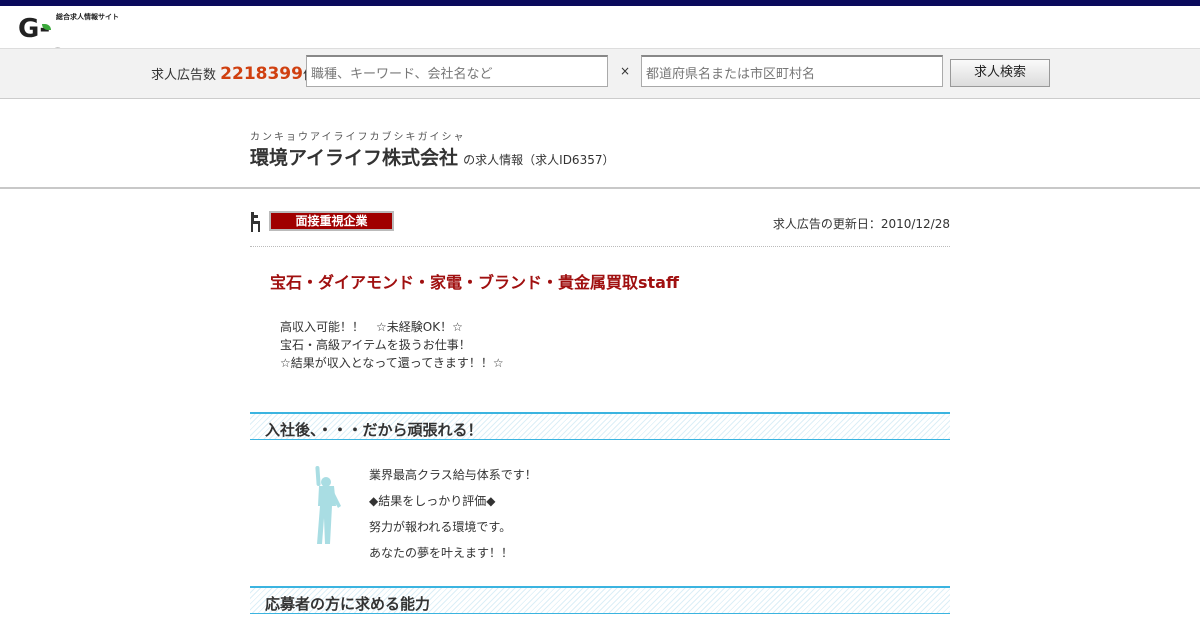 The height and width of the screenshot is (630, 1200). Describe the element at coordinates (600, 188) in the screenshot. I see `header-divider` at that location.